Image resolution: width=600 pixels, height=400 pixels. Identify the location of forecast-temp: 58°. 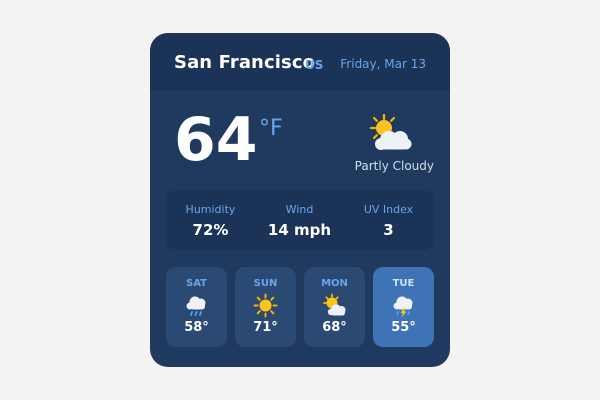
(196, 327).